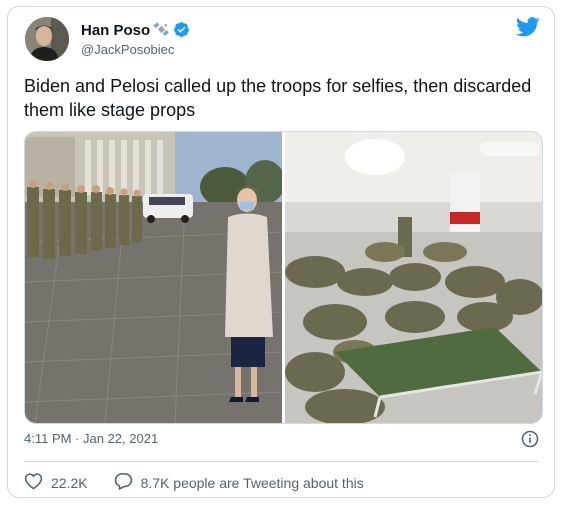 This screenshot has height=508, width=563. What do you see at coordinates (91, 438) in the screenshot?
I see `tweet-timestamp: 4:11 PM · Jan 22, 2021` at bounding box center [91, 438].